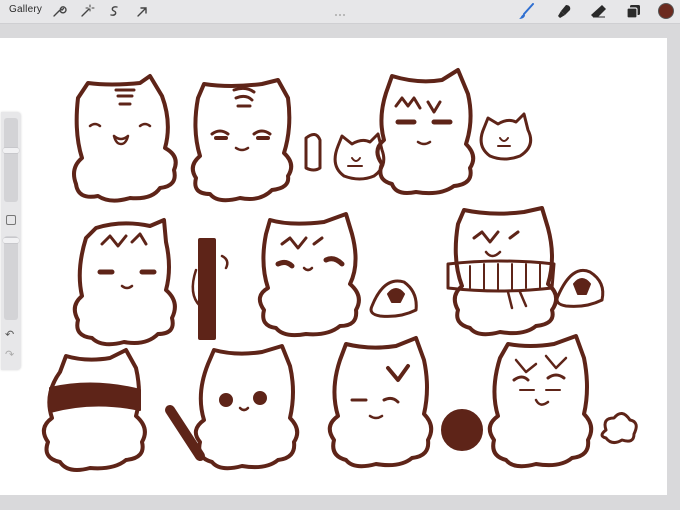 The width and height of the screenshot is (680, 510). What do you see at coordinates (11, 160) in the screenshot?
I see `brush-size-slider` at bounding box center [11, 160].